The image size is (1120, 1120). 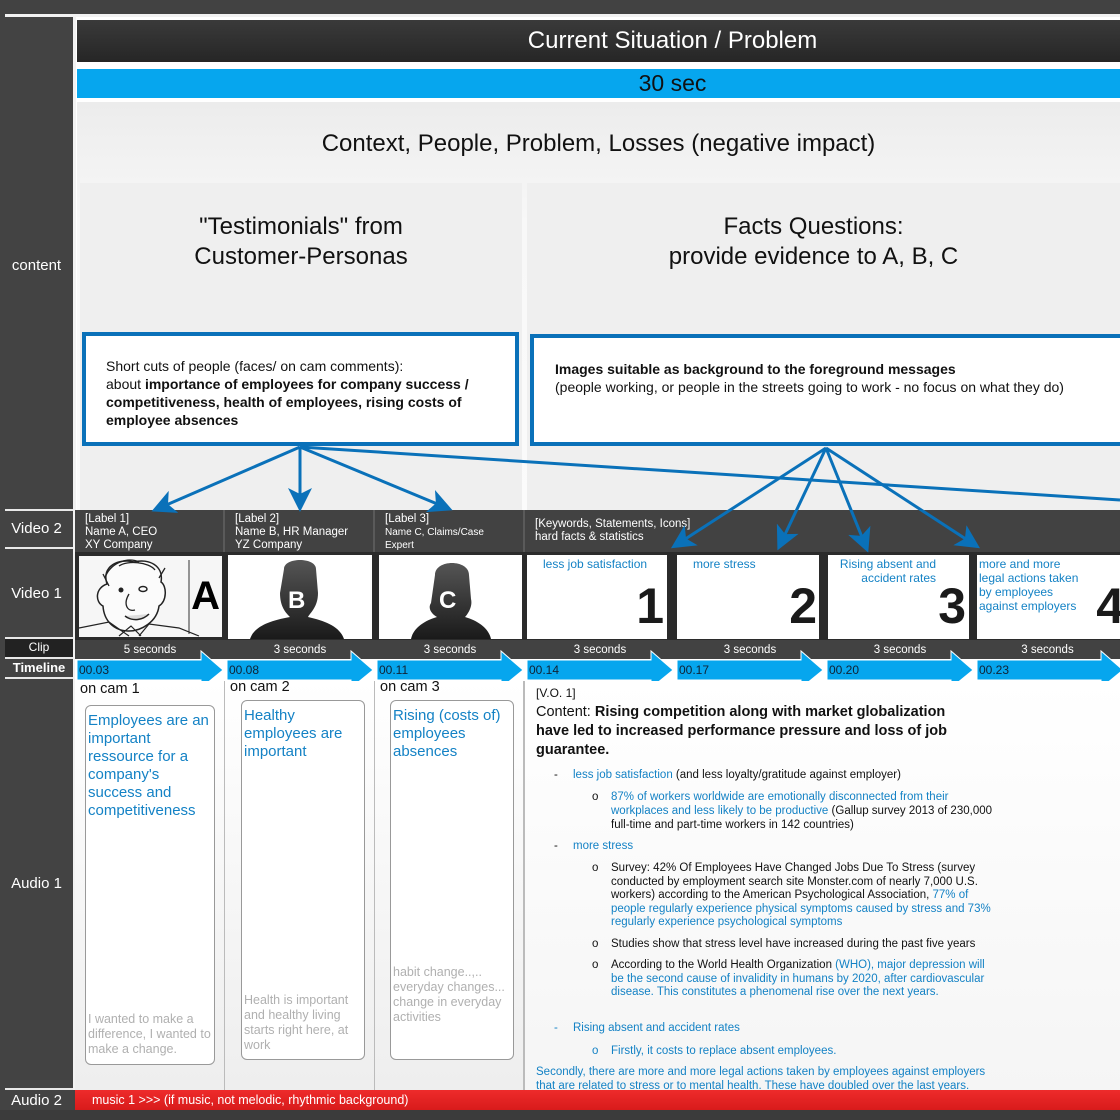 What do you see at coordinates (434, 539) in the screenshot?
I see `persona-name: Name C, Claims/Case Expert` at bounding box center [434, 539].